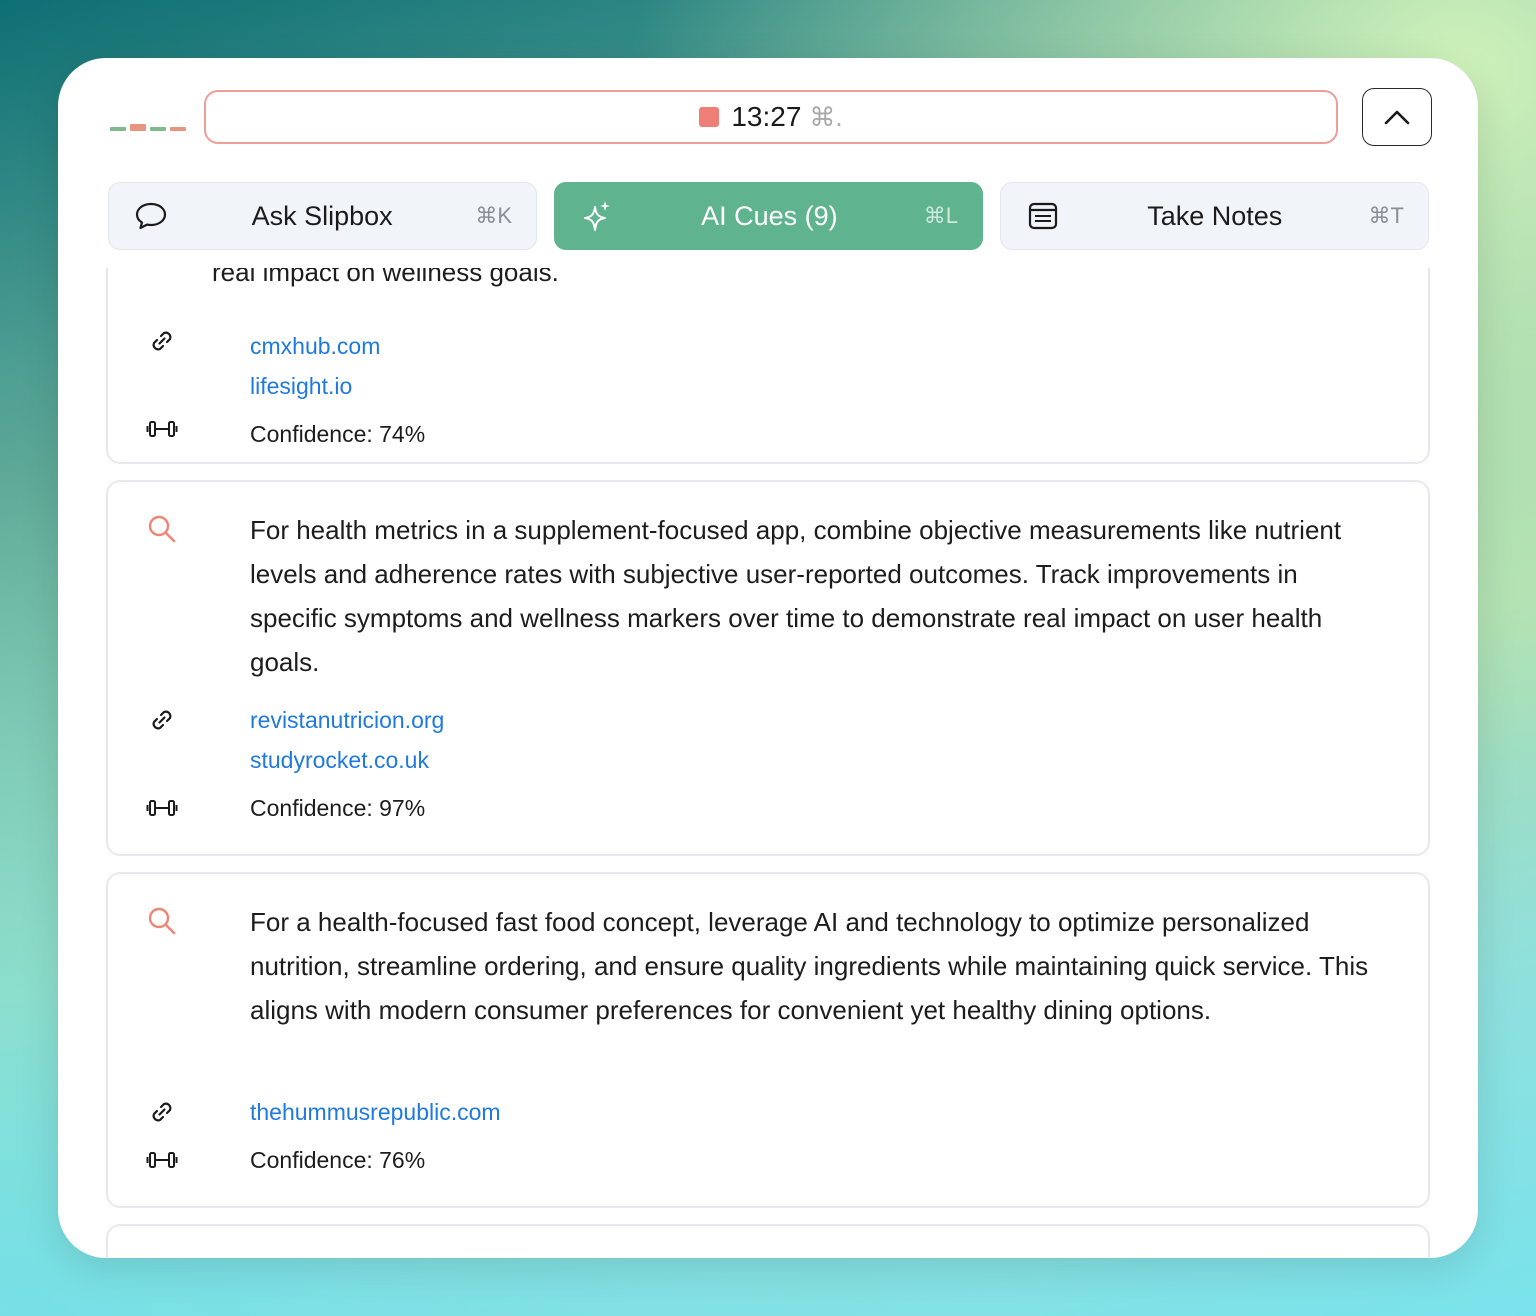 This screenshot has height=1316, width=1536. Describe the element at coordinates (493, 215) in the screenshot. I see `tab-shortcut: ⌘K` at that location.